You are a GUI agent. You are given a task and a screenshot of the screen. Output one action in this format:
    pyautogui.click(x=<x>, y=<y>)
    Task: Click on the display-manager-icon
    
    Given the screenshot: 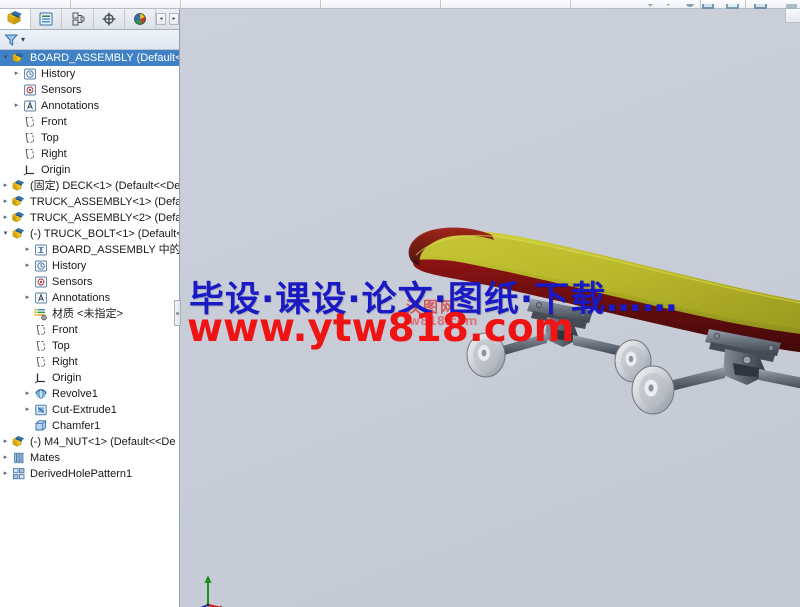 What is the action you would take?
    pyautogui.click(x=109, y=18)
    